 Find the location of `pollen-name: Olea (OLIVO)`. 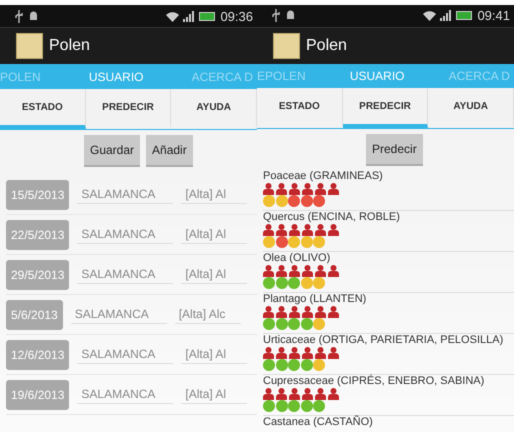

pollen-name: Olea (OLIVO) is located at coordinates (297, 258).